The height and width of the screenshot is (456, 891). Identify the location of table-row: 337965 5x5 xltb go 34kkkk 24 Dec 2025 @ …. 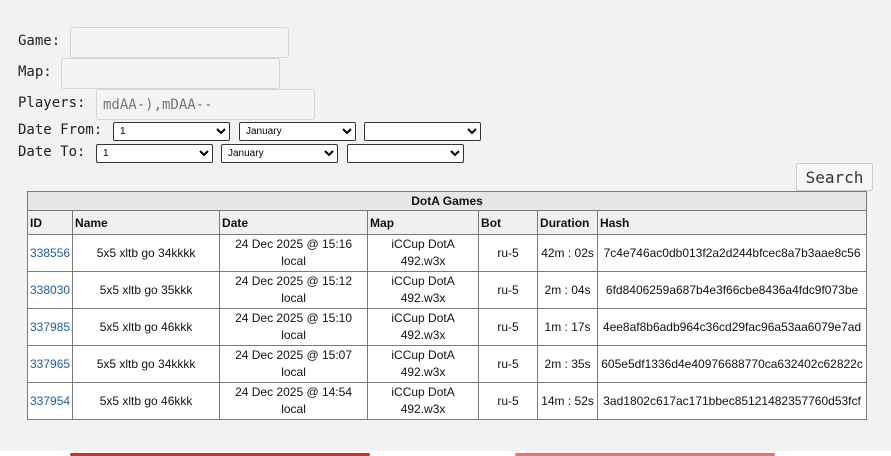
(447, 364).